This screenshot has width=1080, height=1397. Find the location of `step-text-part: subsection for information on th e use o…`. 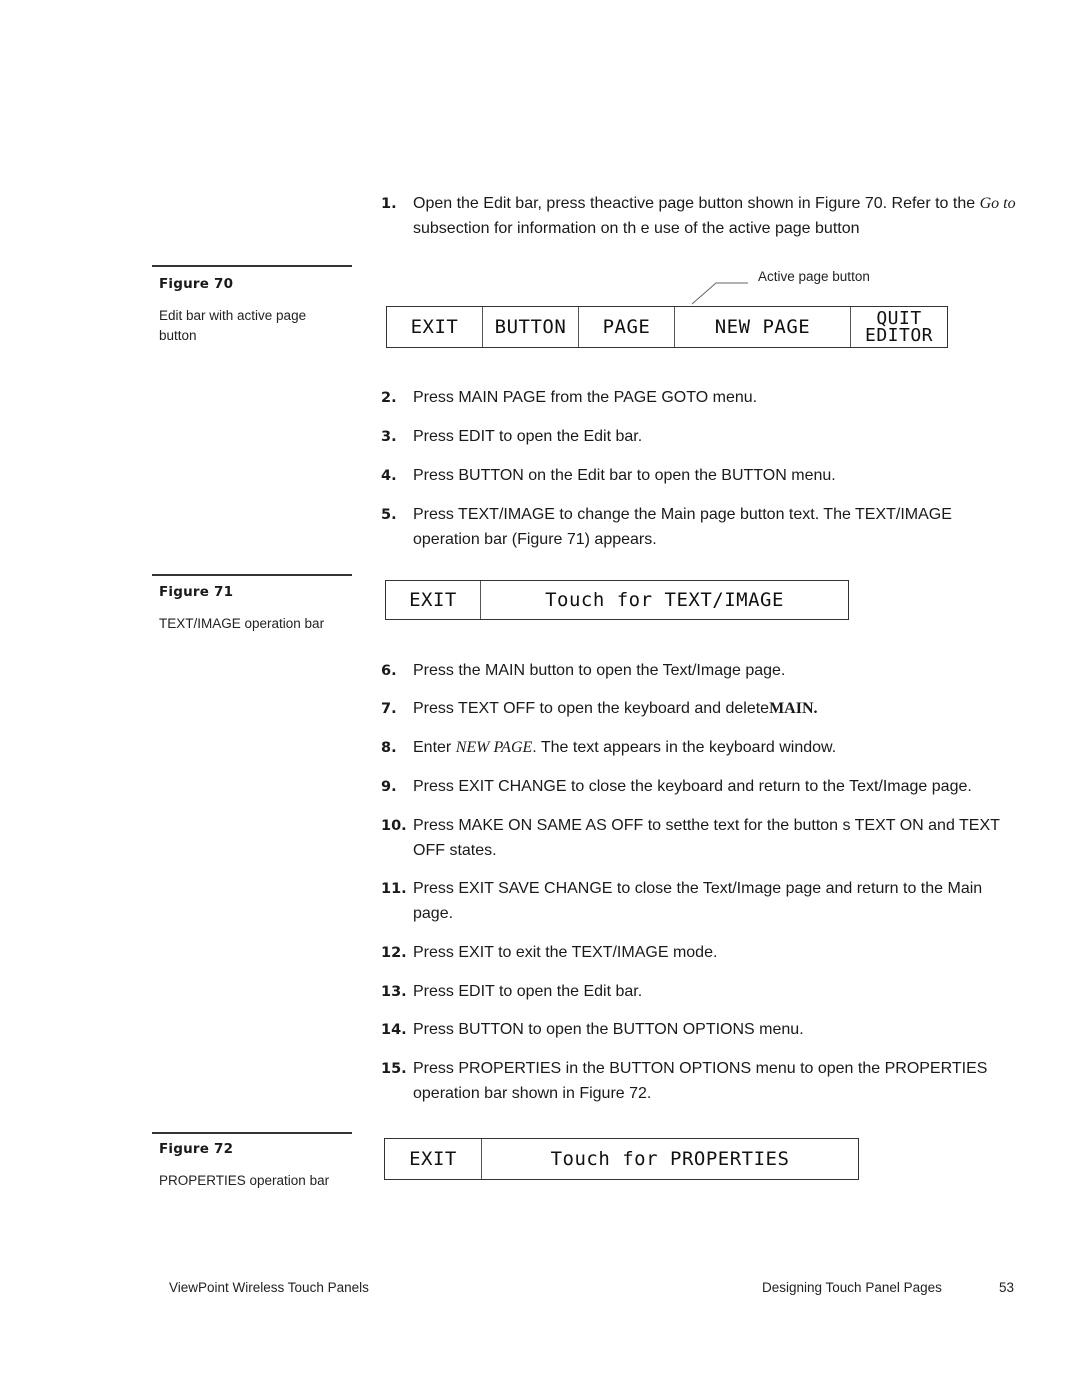

step-text-part: subsection for information on th e use o… is located at coordinates (636, 228).